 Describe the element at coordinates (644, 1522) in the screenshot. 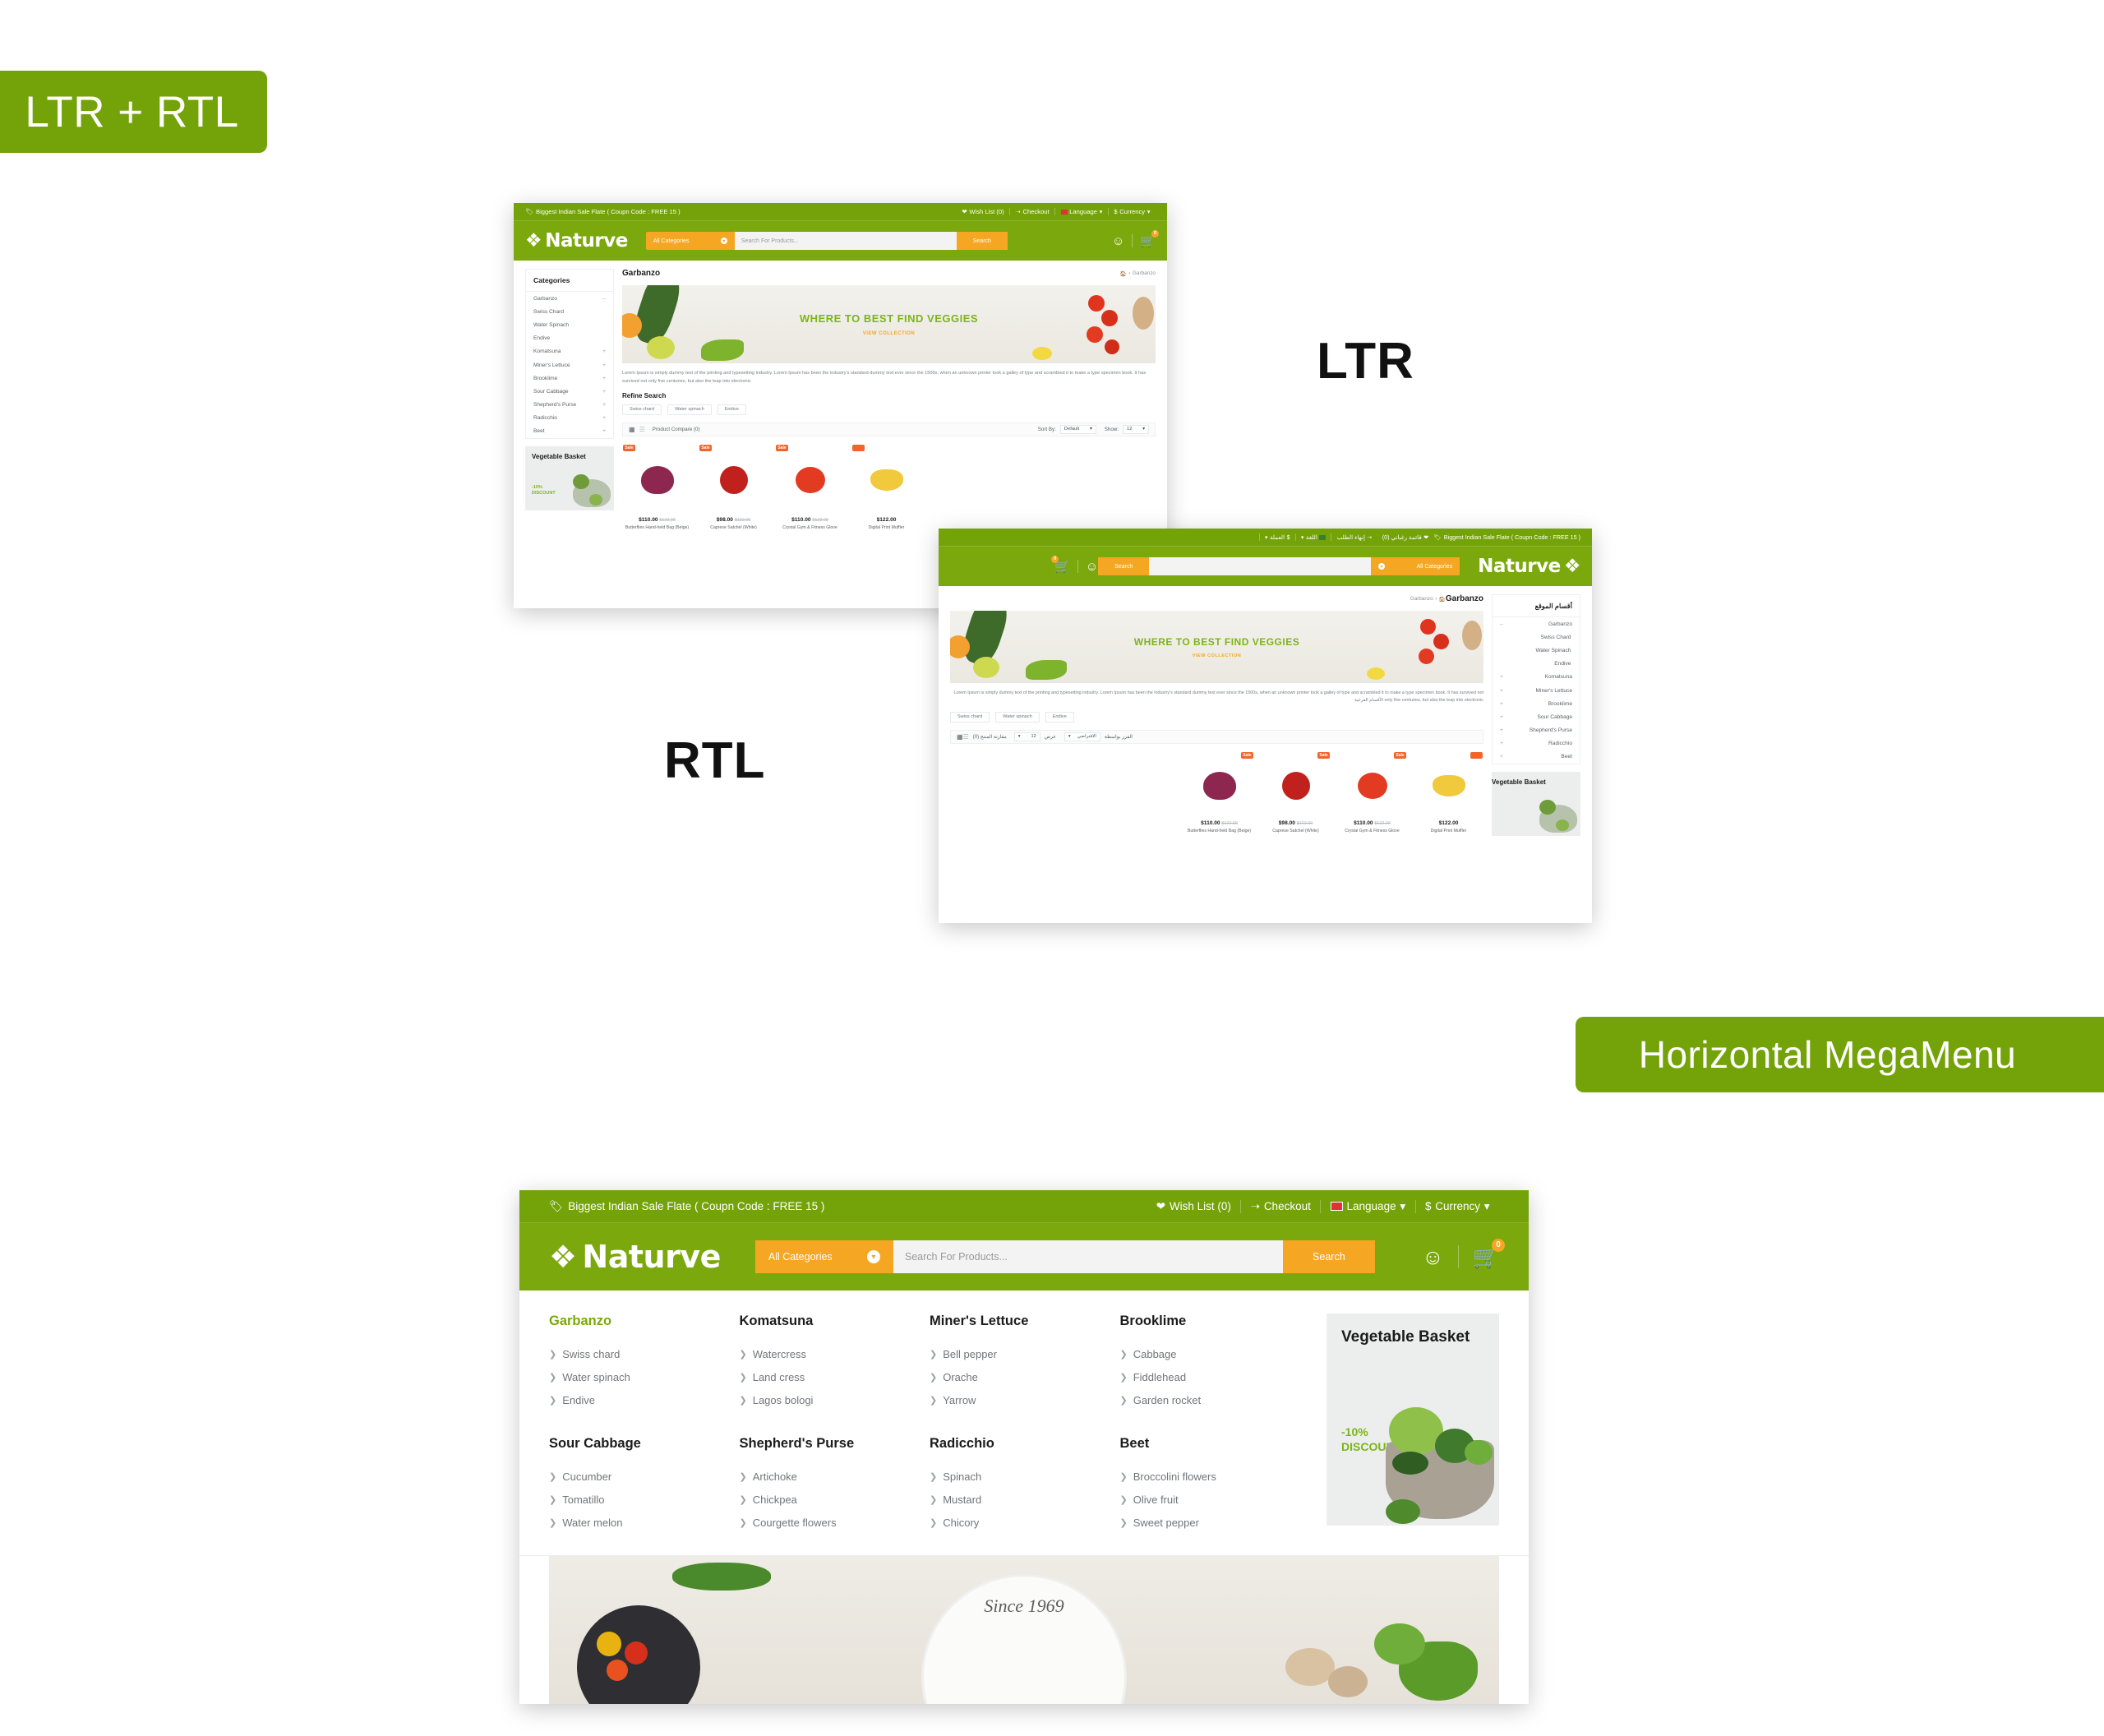

I see `megamenu-item: ❯ Water melon` at that location.